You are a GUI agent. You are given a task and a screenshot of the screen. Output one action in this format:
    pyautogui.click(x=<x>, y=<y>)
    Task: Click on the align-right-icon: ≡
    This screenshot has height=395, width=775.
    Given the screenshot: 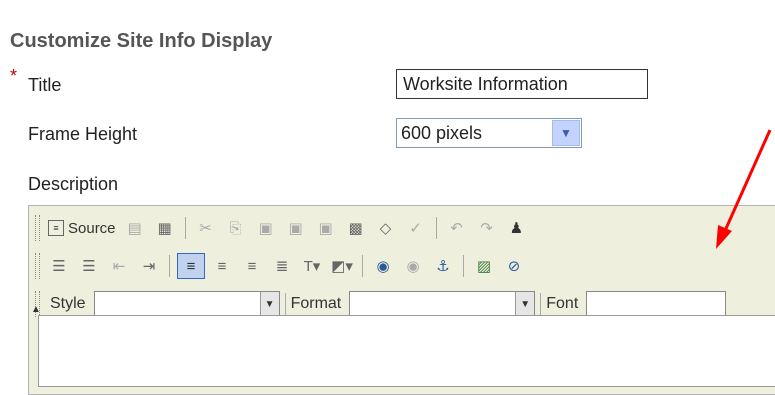 What is the action you would take?
    pyautogui.click(x=252, y=266)
    